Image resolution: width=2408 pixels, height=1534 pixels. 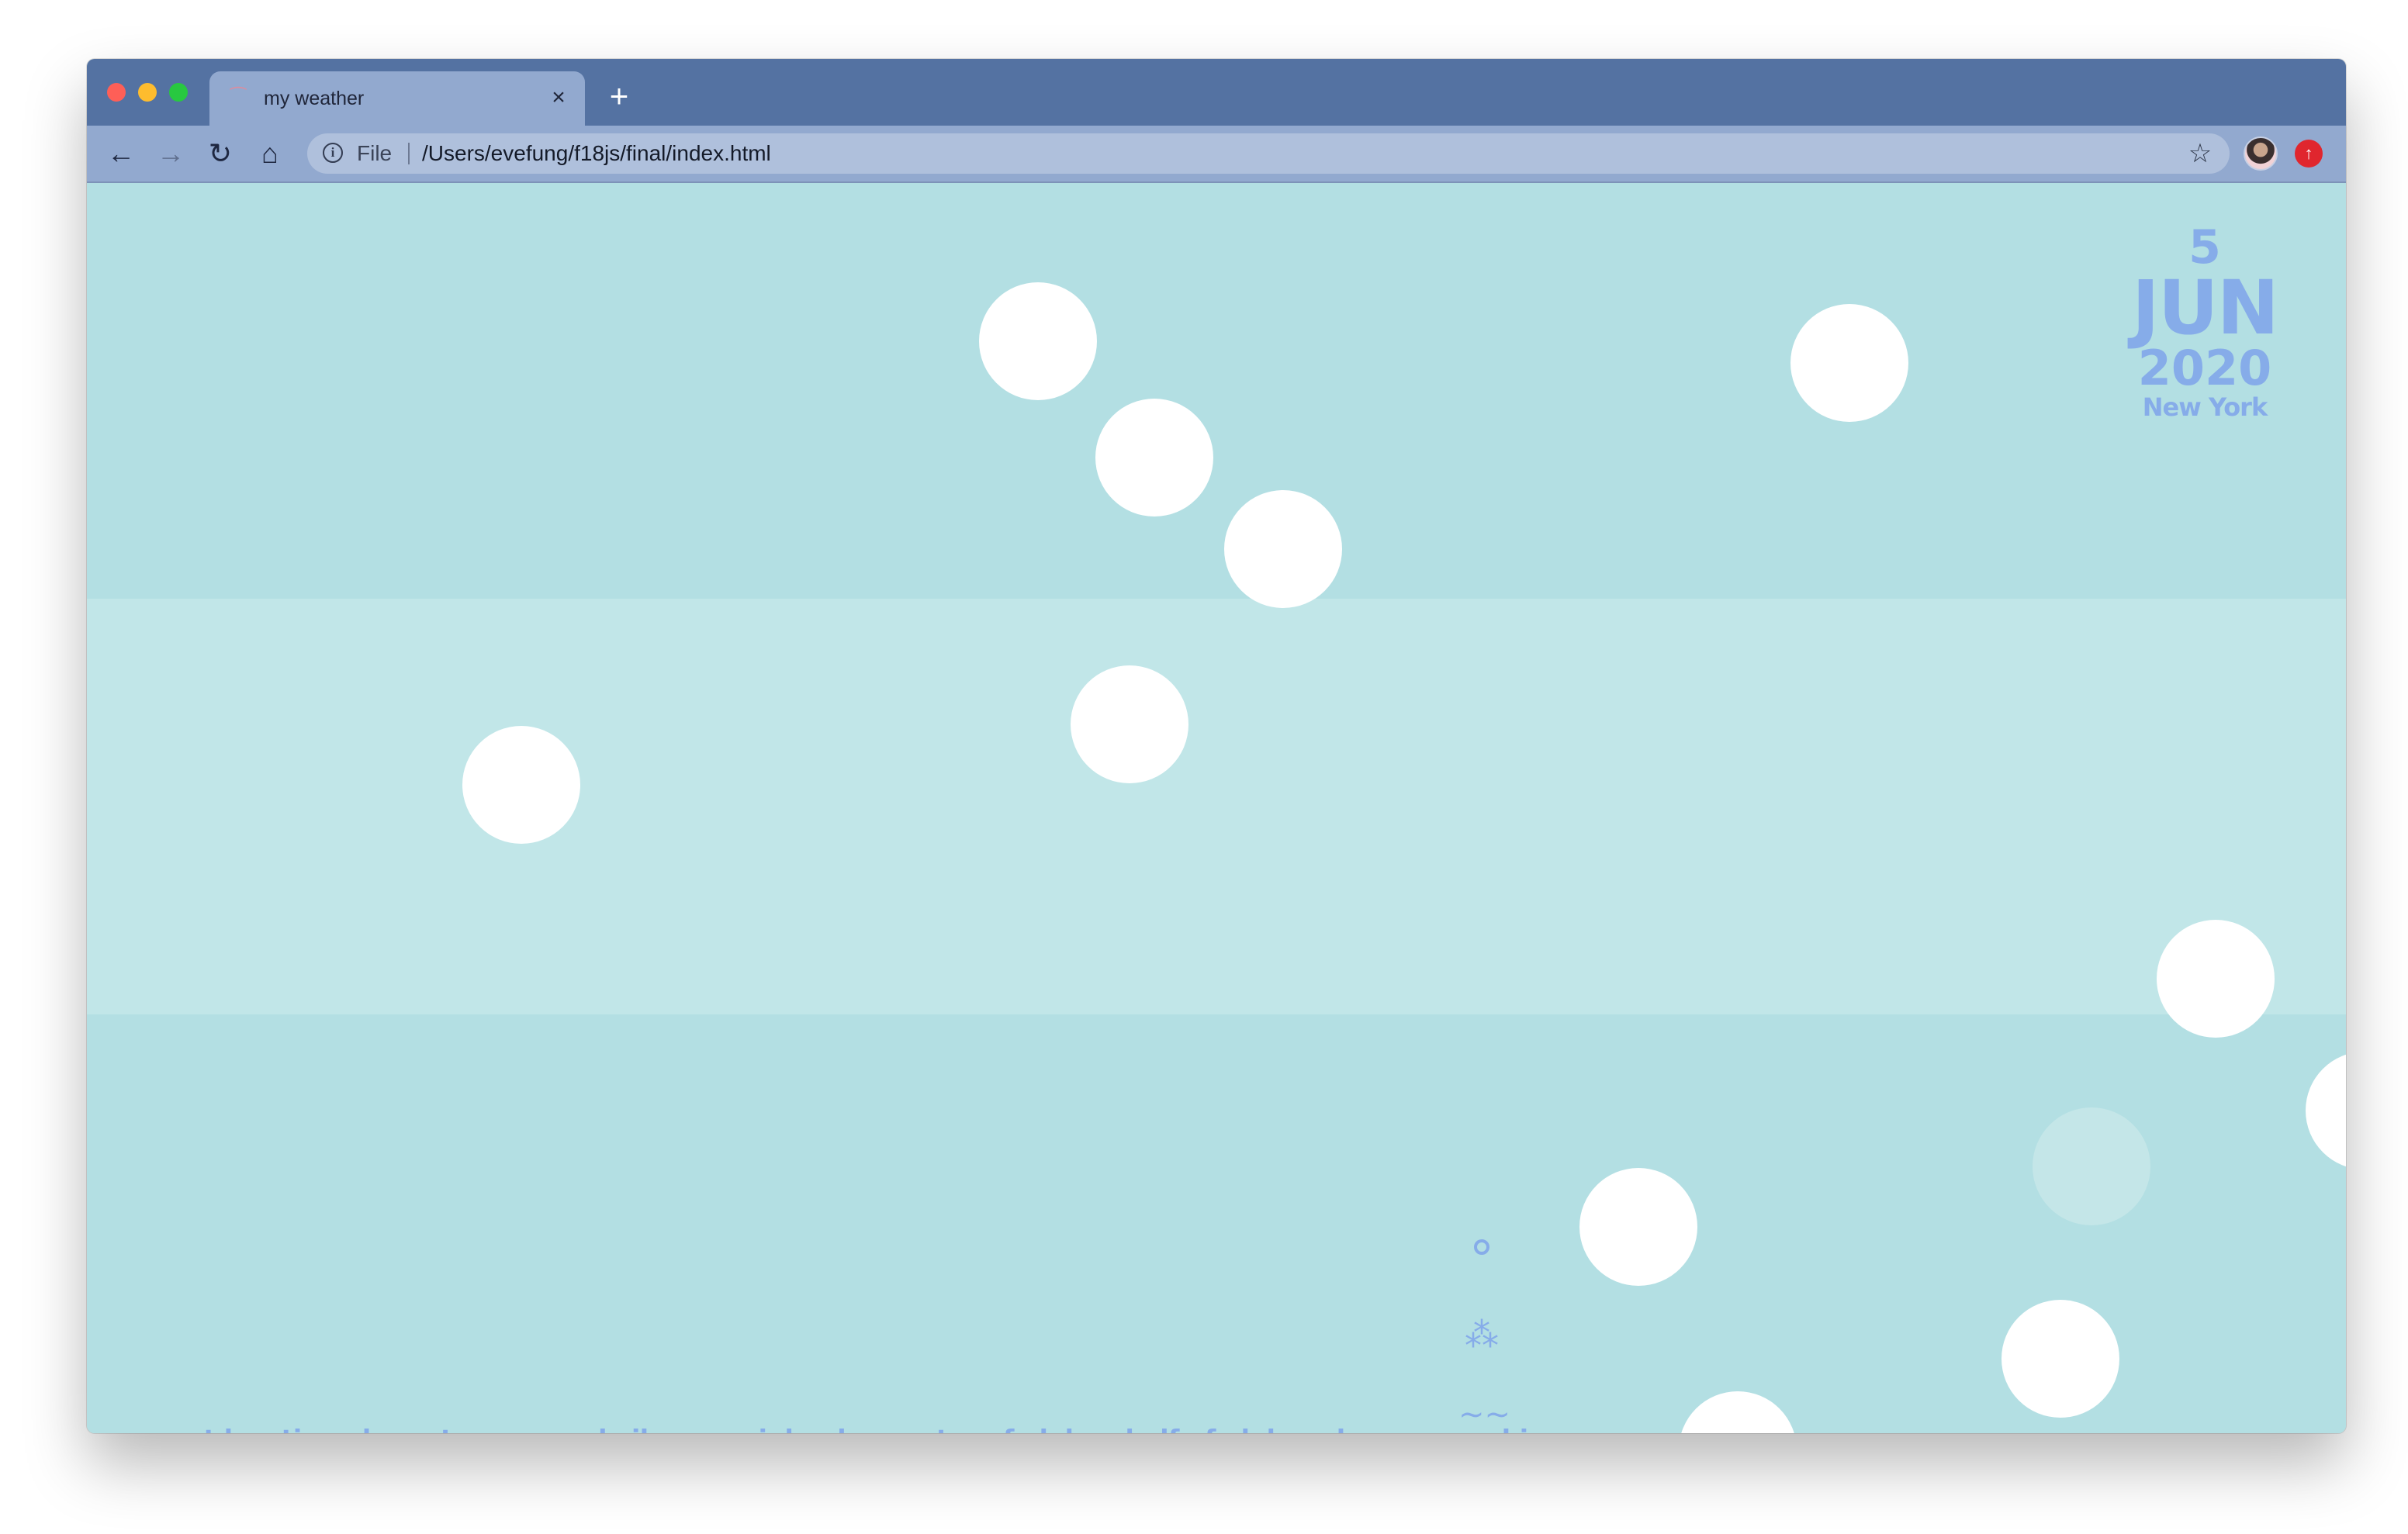 I want to click on nav-link-archive: archive, so click(x=1510, y=1428).